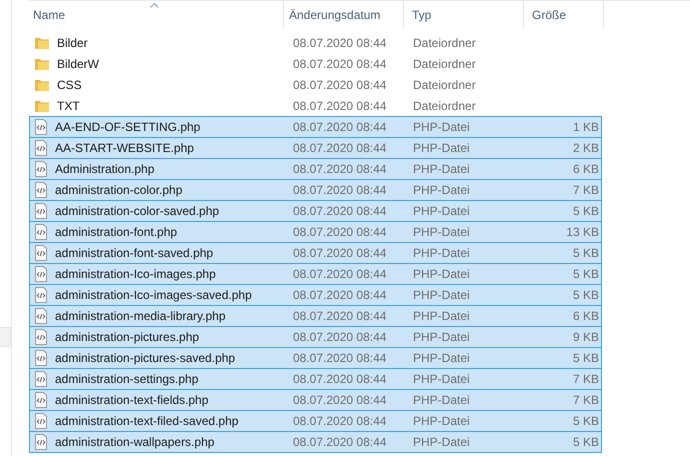 This screenshot has width=690, height=456. What do you see at coordinates (124, 148) in the screenshot?
I see `file-name: AA-START-WEBSITE.php` at bounding box center [124, 148].